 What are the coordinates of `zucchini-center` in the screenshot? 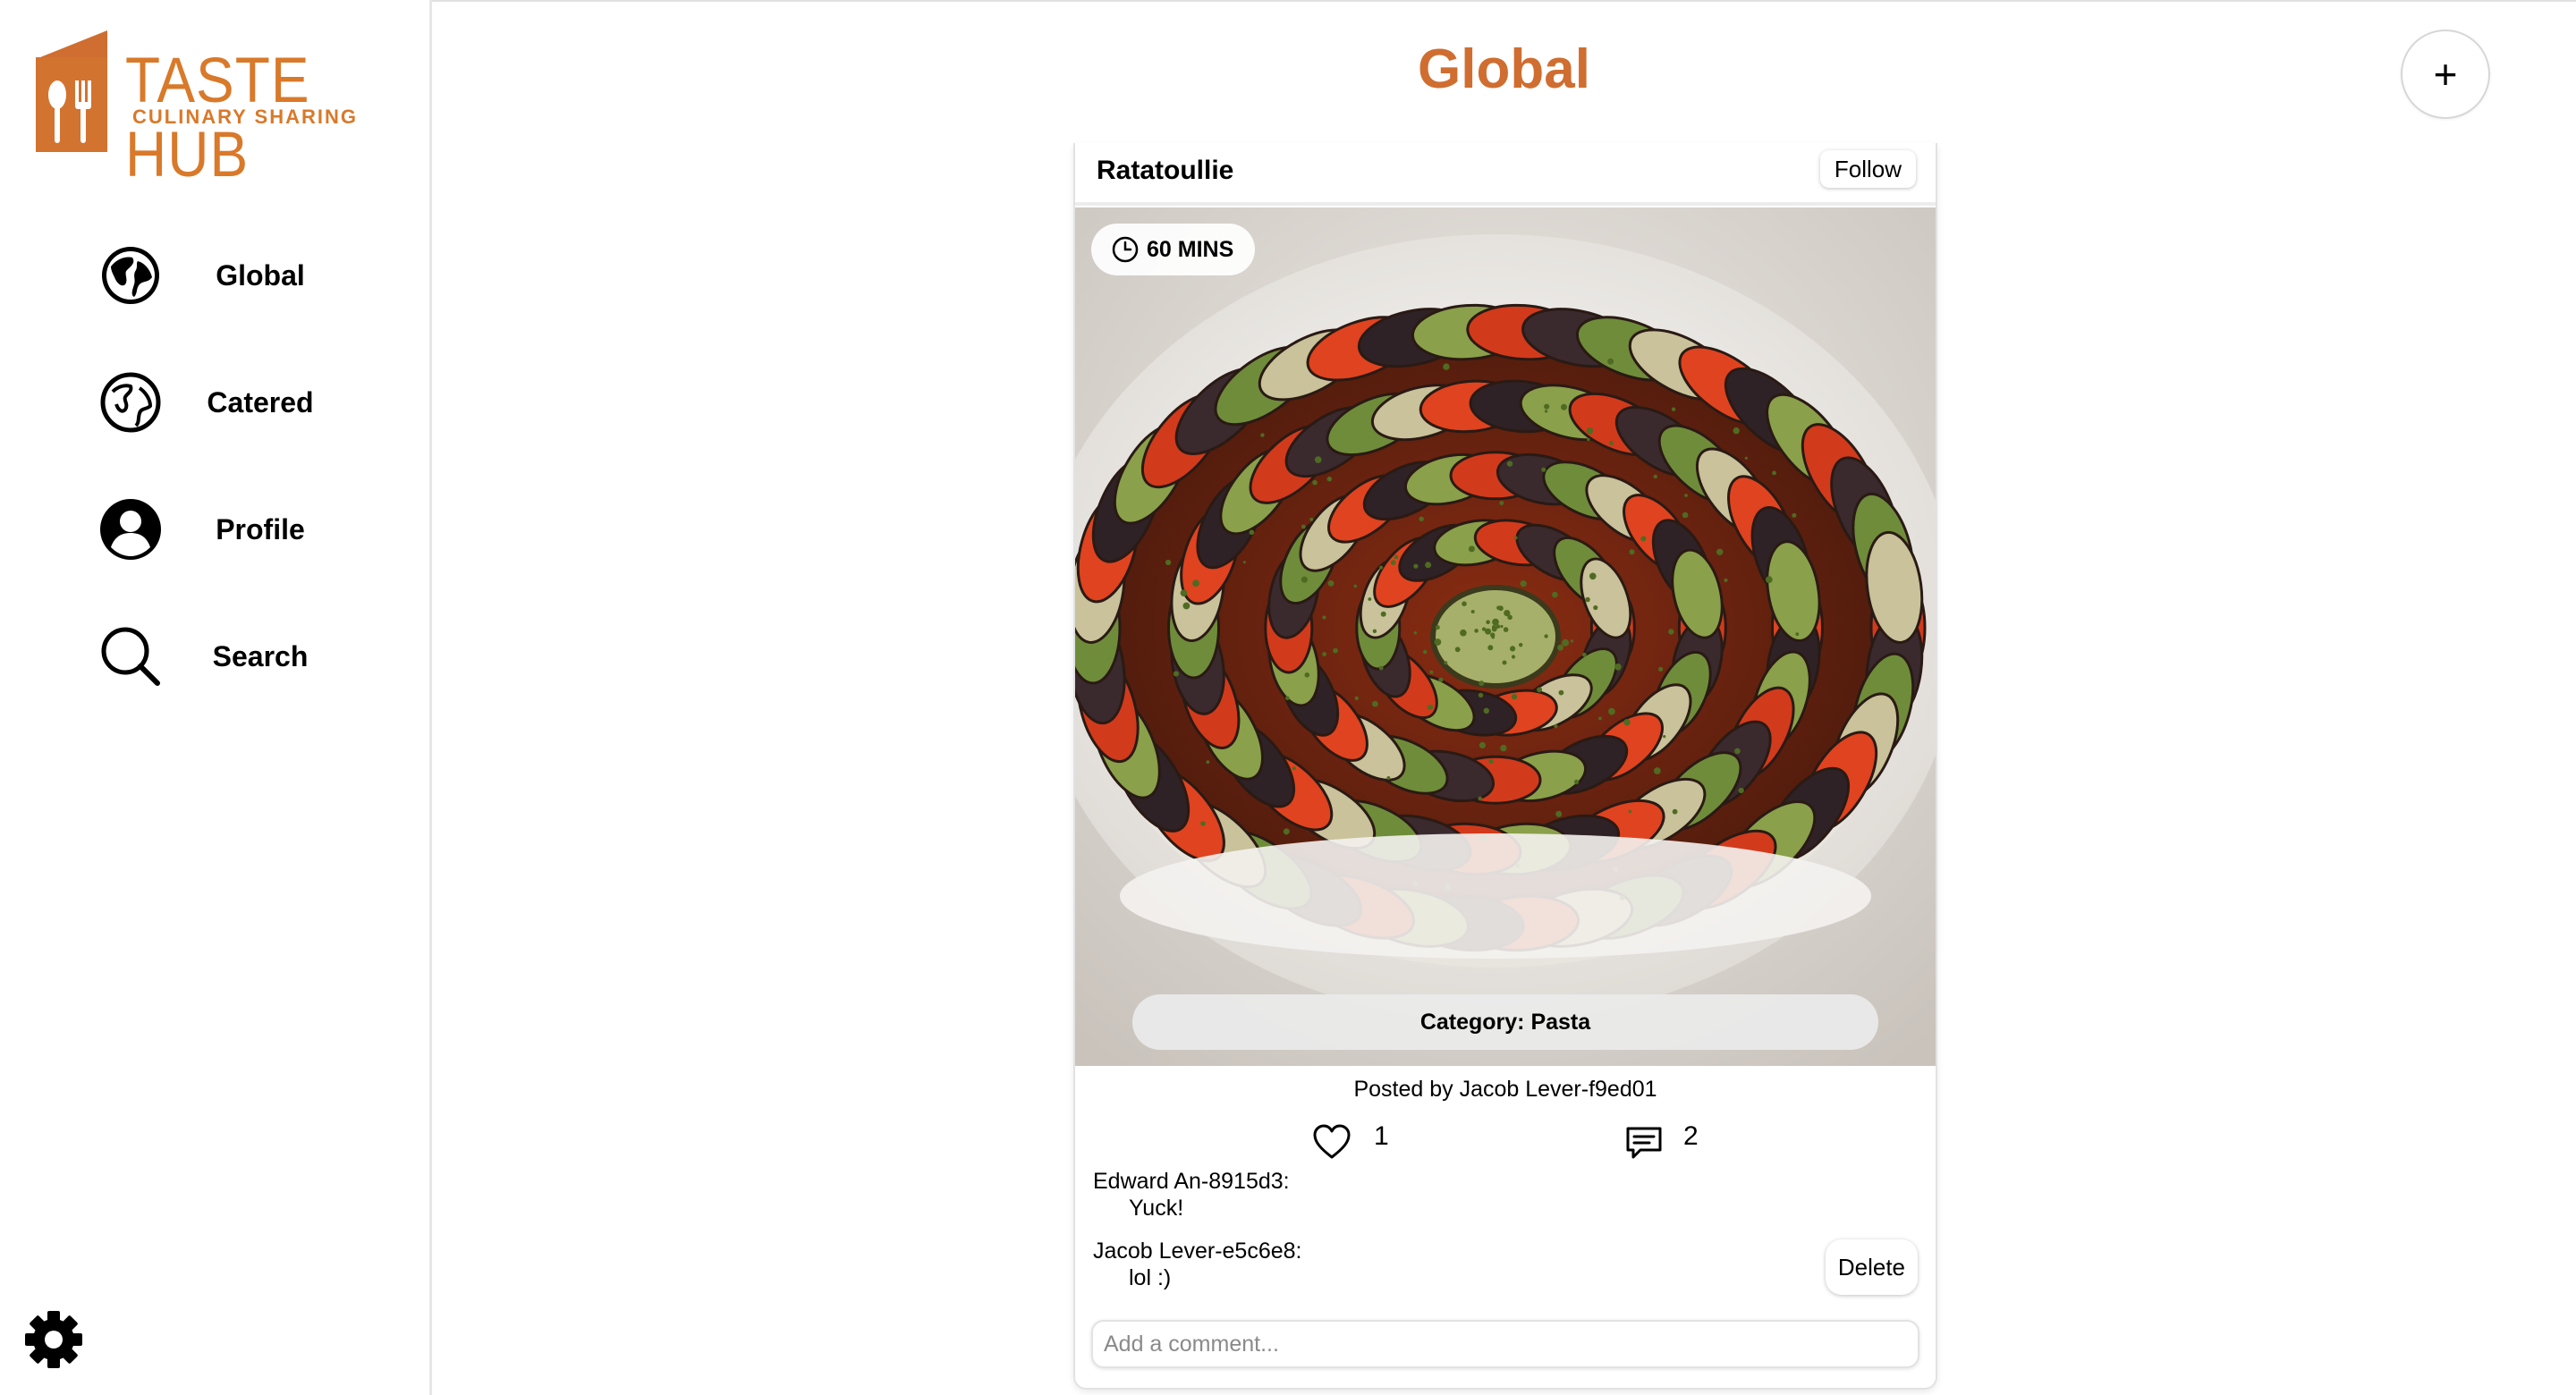 It's located at (1495, 637).